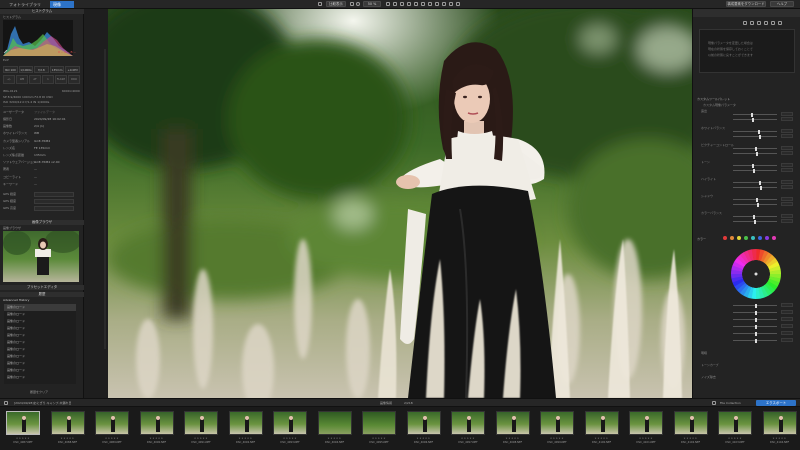 This screenshot has width=800, height=450. I want to click on overlay-icon, so click(430, 4).